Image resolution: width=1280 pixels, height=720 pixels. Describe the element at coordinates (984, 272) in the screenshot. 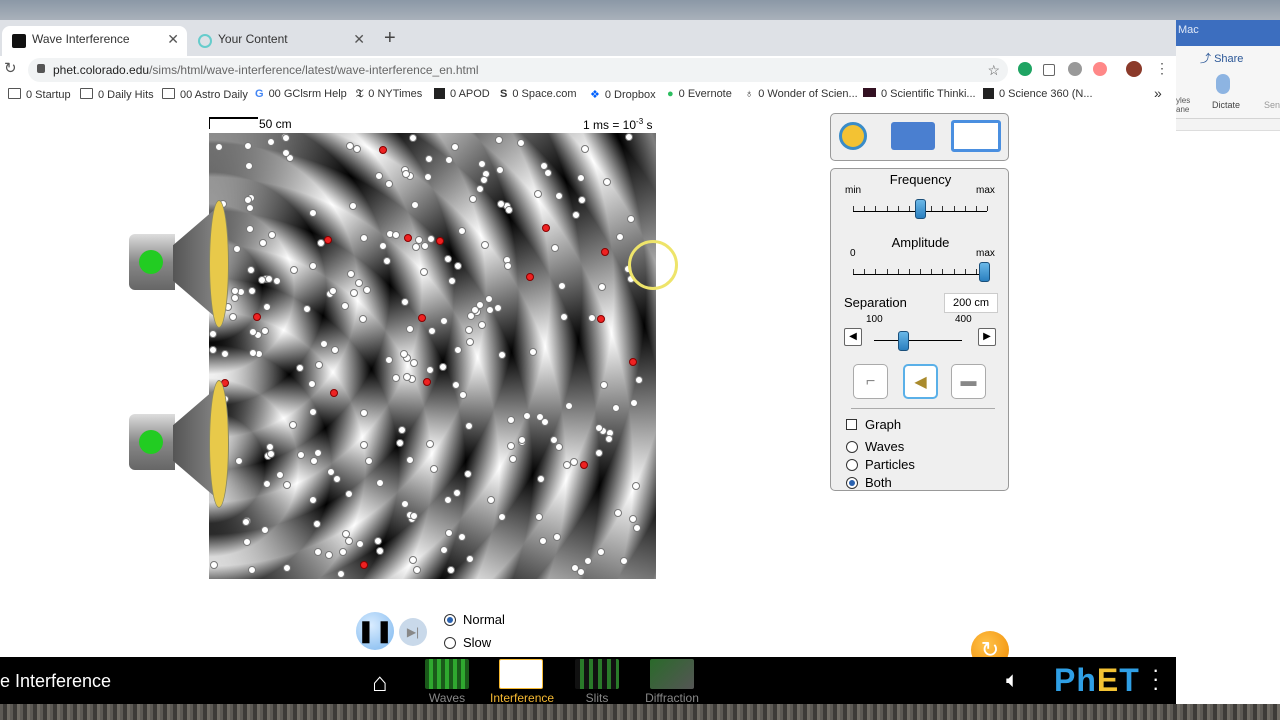

I see `amplitude-slider-thumb` at that location.